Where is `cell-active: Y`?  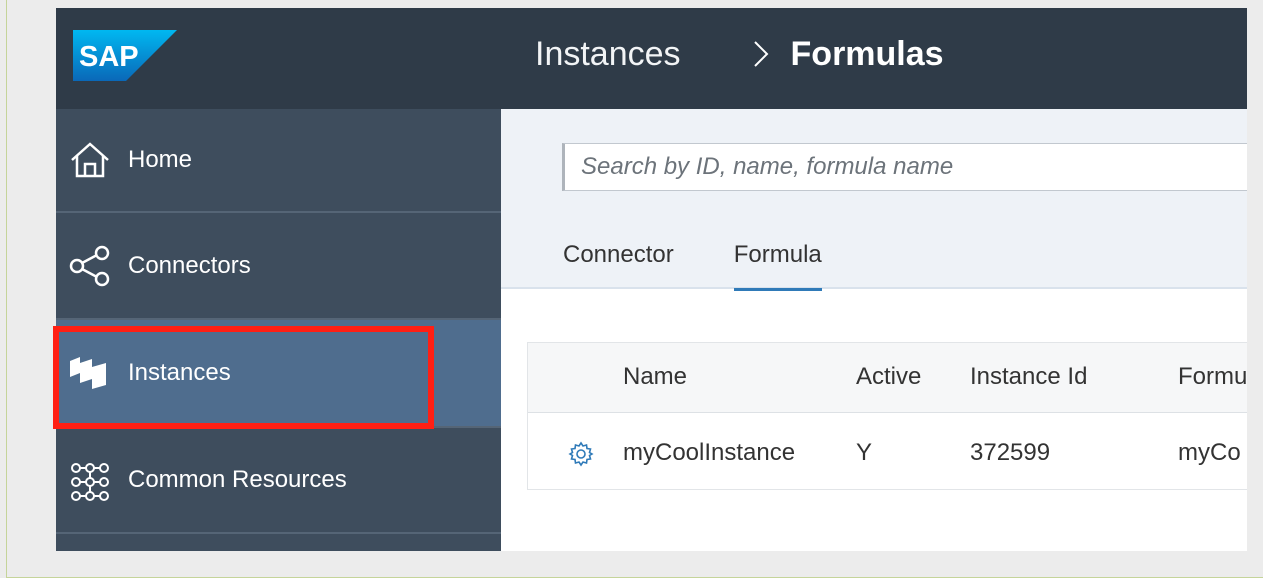 cell-active: Y is located at coordinates (864, 452).